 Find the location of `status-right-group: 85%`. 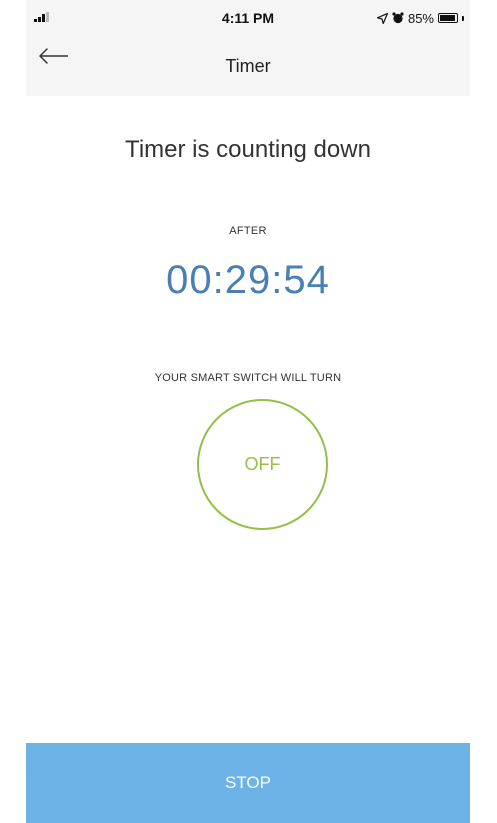

status-right-group: 85% is located at coordinates (420, 18).